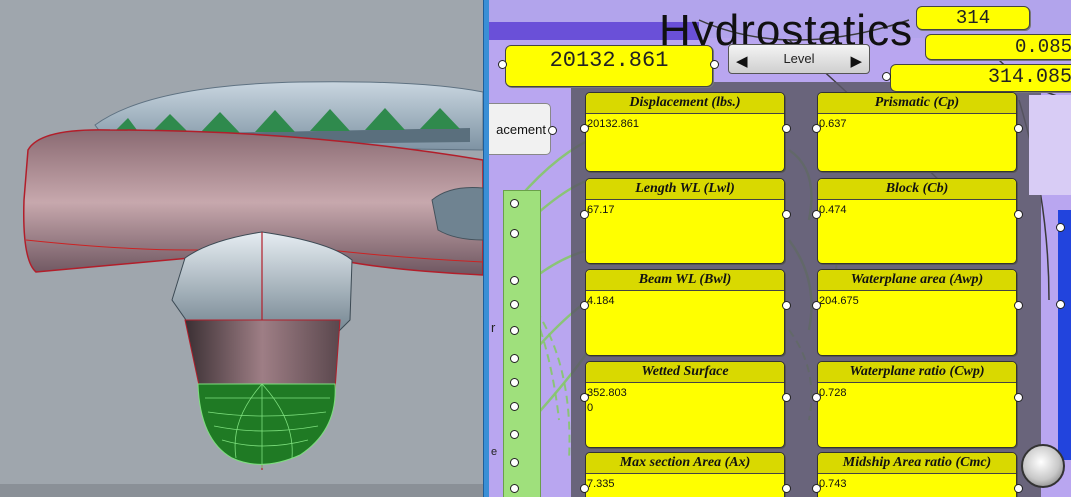 The image size is (1071, 497). I want to click on result-value: 0.743, so click(833, 484).